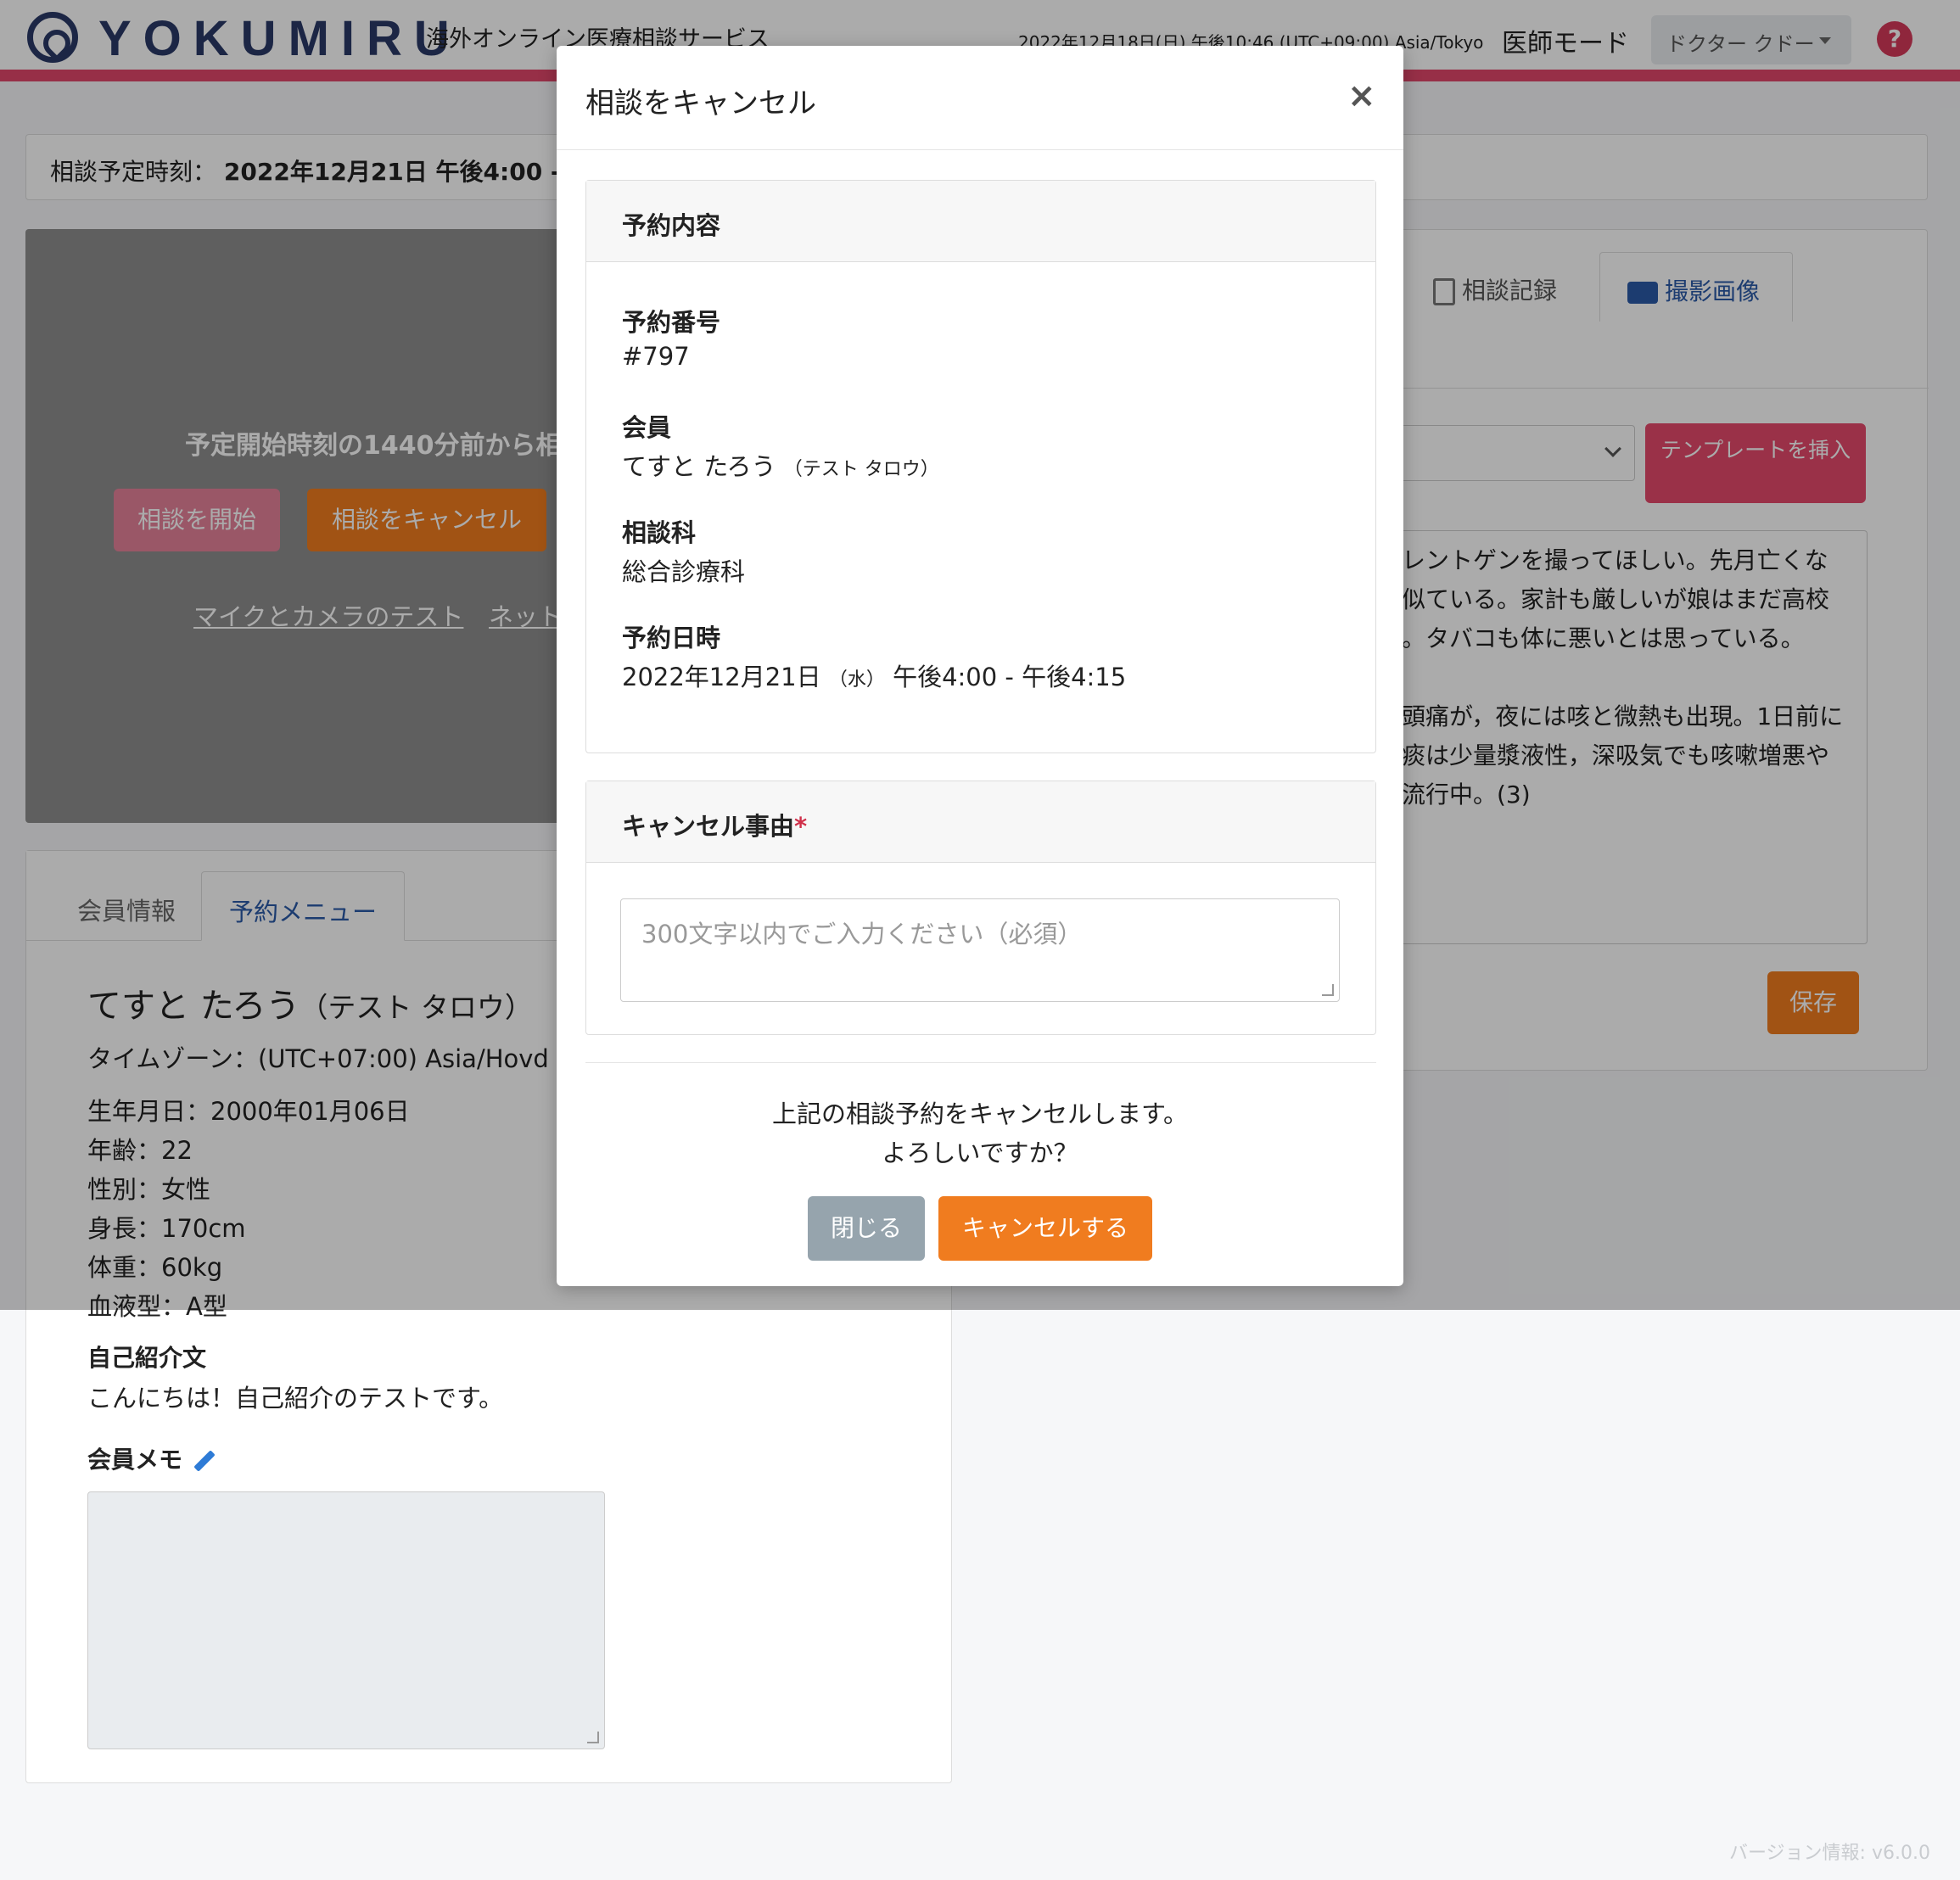 This screenshot has width=1960, height=1880. What do you see at coordinates (708, 826) in the screenshot?
I see `reason-title: キャンセル事由` at bounding box center [708, 826].